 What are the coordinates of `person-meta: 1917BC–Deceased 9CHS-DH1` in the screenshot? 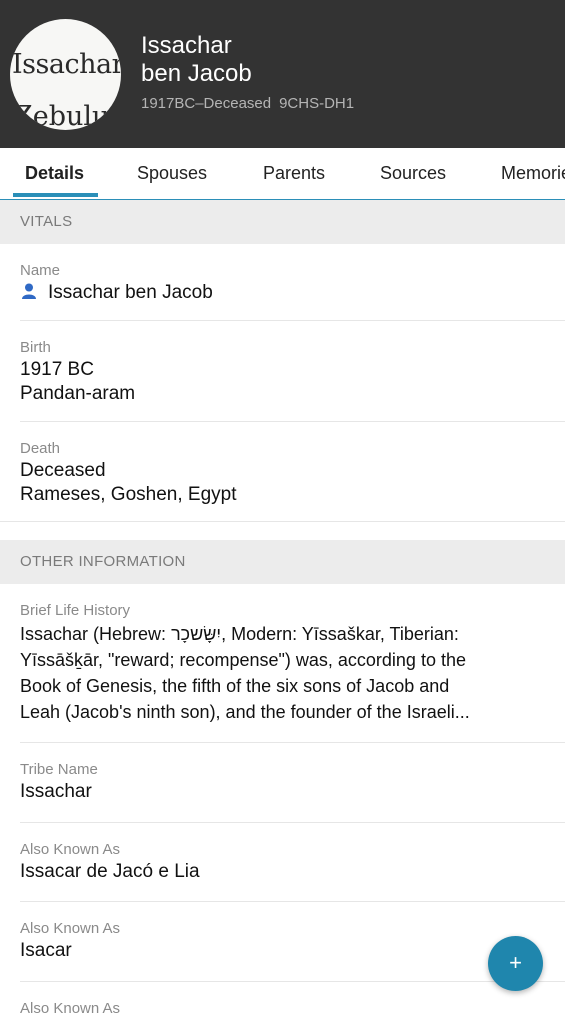 It's located at (247, 103).